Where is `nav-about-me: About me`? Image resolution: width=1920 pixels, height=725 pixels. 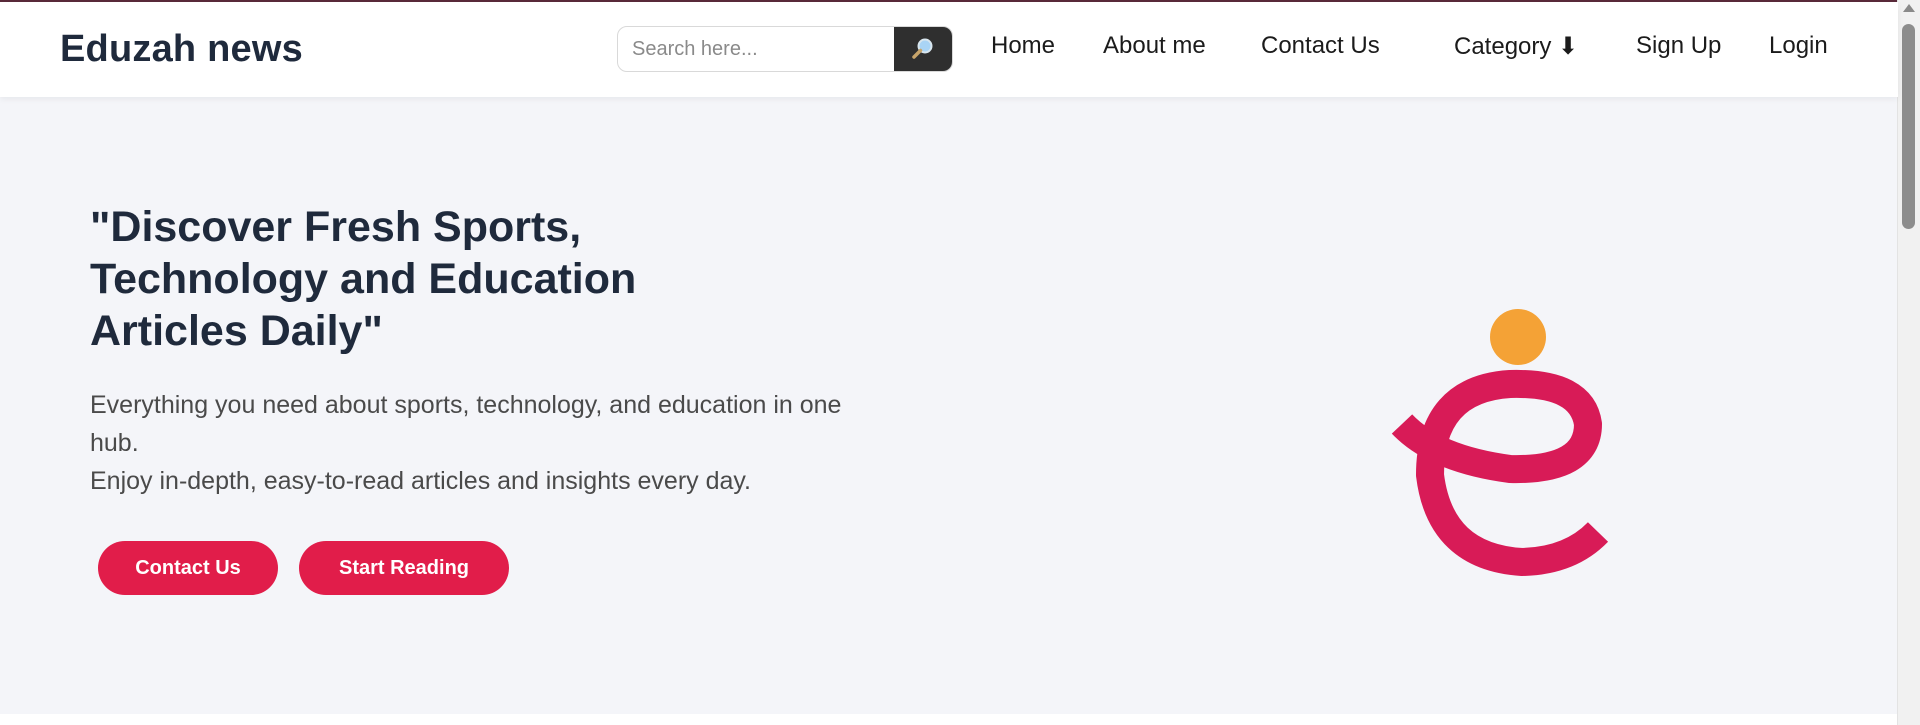
nav-about-me: About me is located at coordinates (1154, 46).